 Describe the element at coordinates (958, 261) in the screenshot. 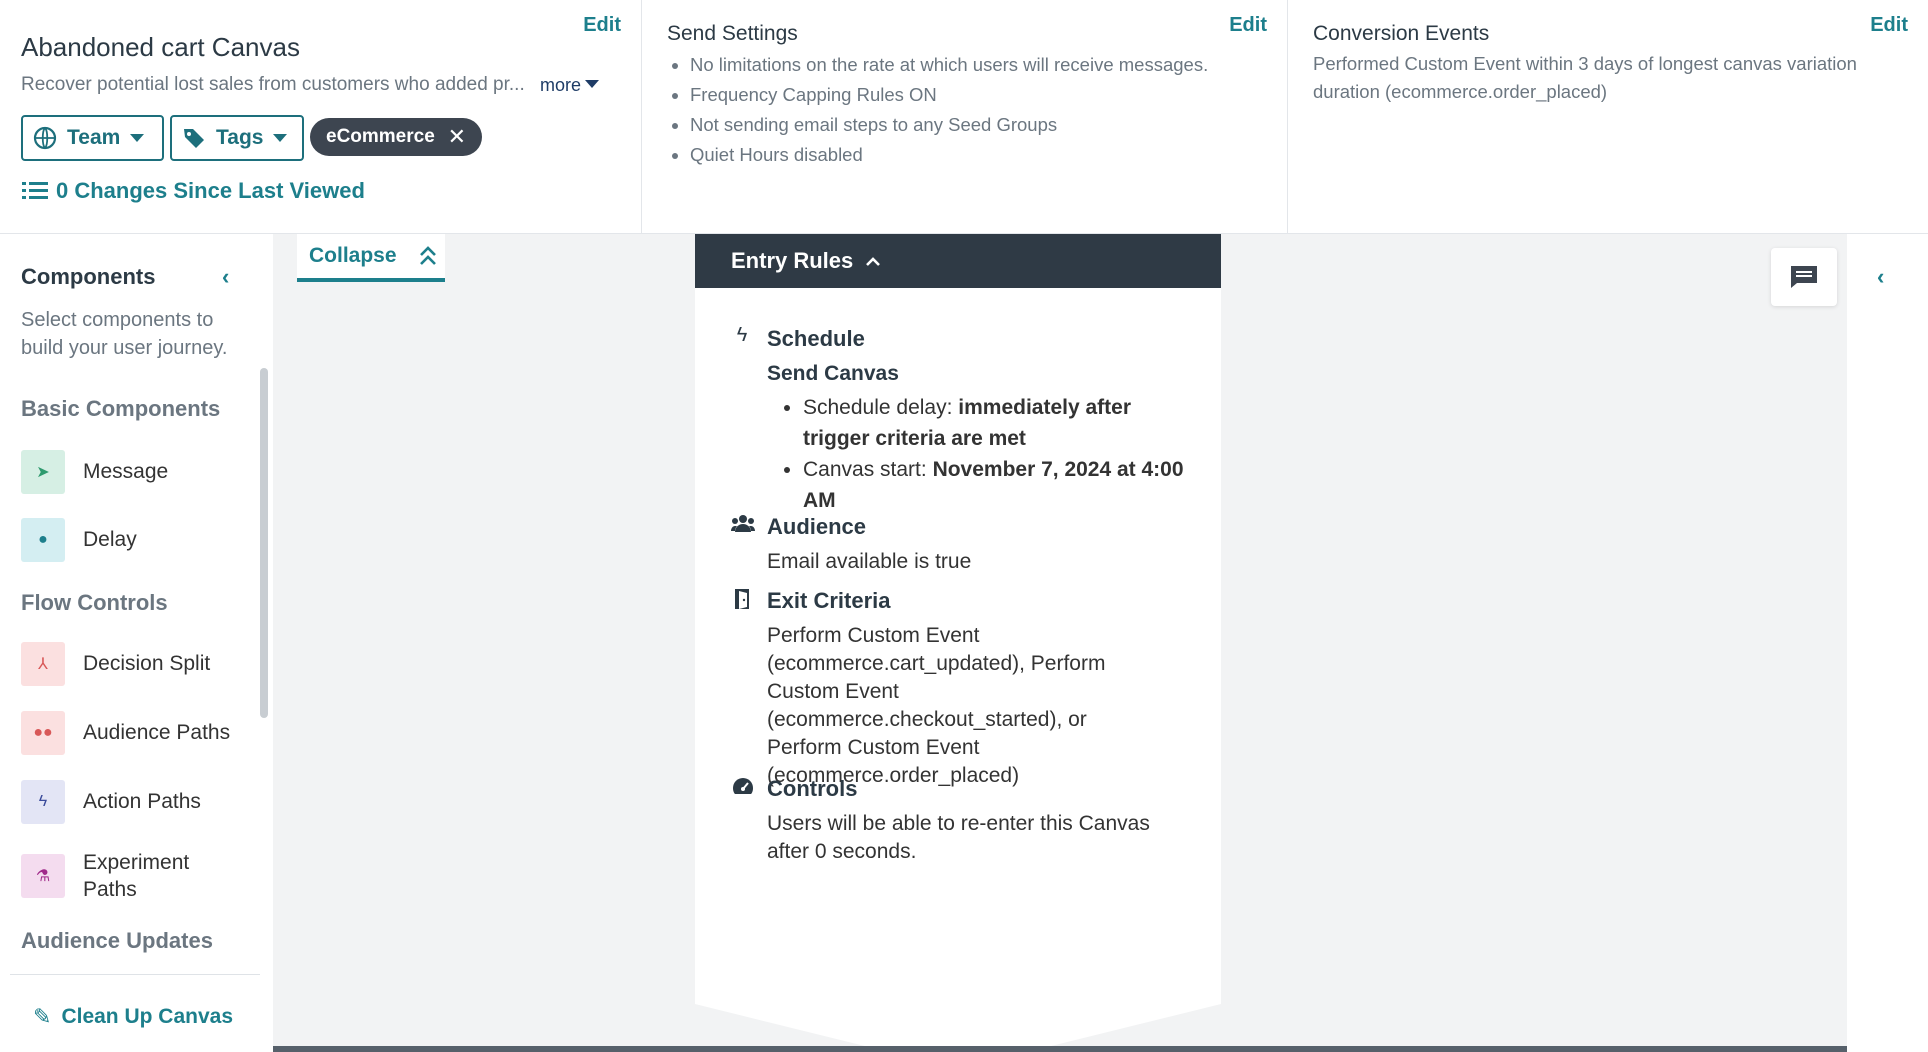

I see `entry-rules-header: Entry Rules` at that location.